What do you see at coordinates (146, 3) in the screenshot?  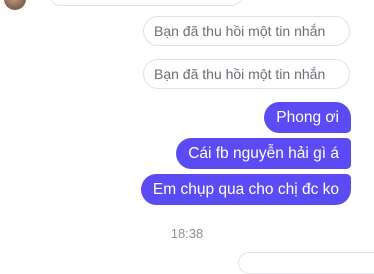 I see `previous-message-bubble` at bounding box center [146, 3].